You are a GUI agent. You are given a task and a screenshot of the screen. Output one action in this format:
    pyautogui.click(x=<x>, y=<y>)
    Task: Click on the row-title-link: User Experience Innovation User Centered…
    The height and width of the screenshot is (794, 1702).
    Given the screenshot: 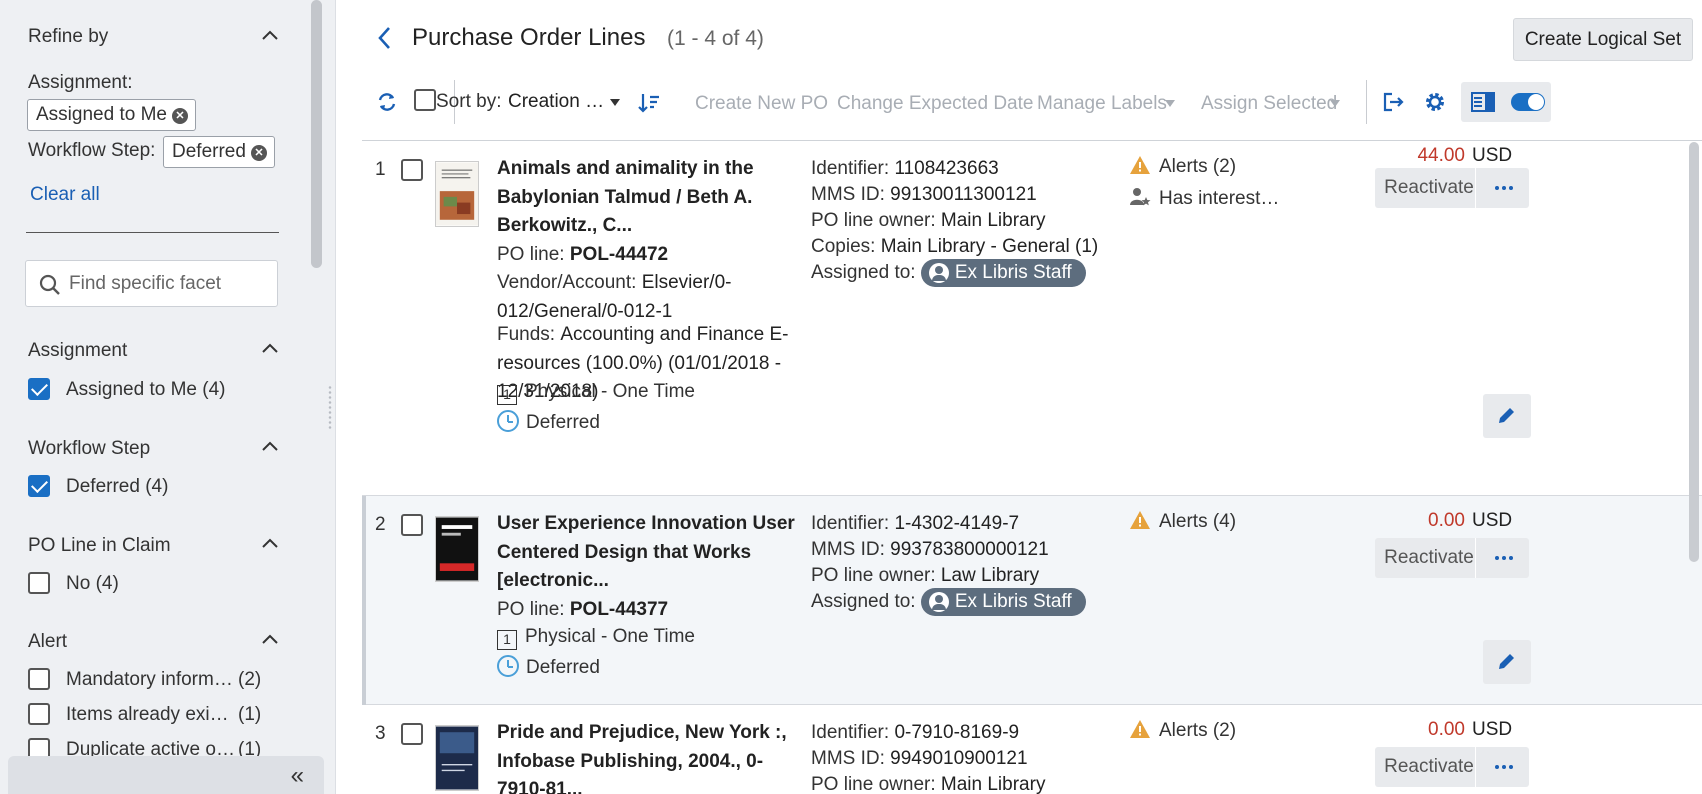 What is the action you would take?
    pyautogui.click(x=652, y=553)
    